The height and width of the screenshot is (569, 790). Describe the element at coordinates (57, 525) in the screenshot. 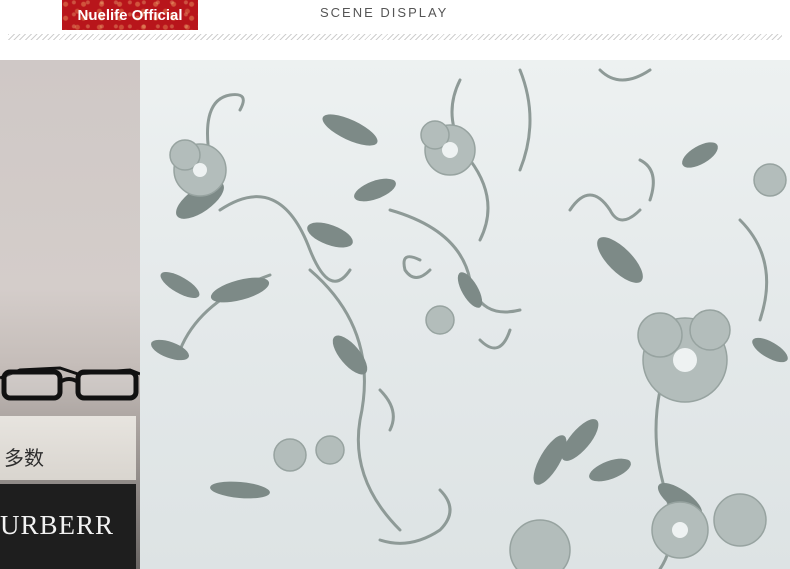

I see `book-brand-text: URBERR` at that location.